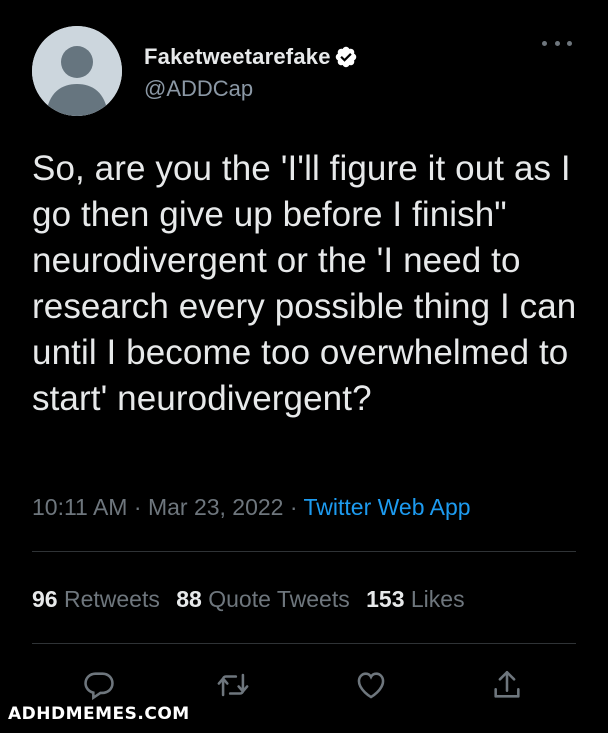 The height and width of the screenshot is (733, 608). I want to click on tweet-stats: 96 Retweets 88 Quote Tweets 153 Likes, so click(248, 599).